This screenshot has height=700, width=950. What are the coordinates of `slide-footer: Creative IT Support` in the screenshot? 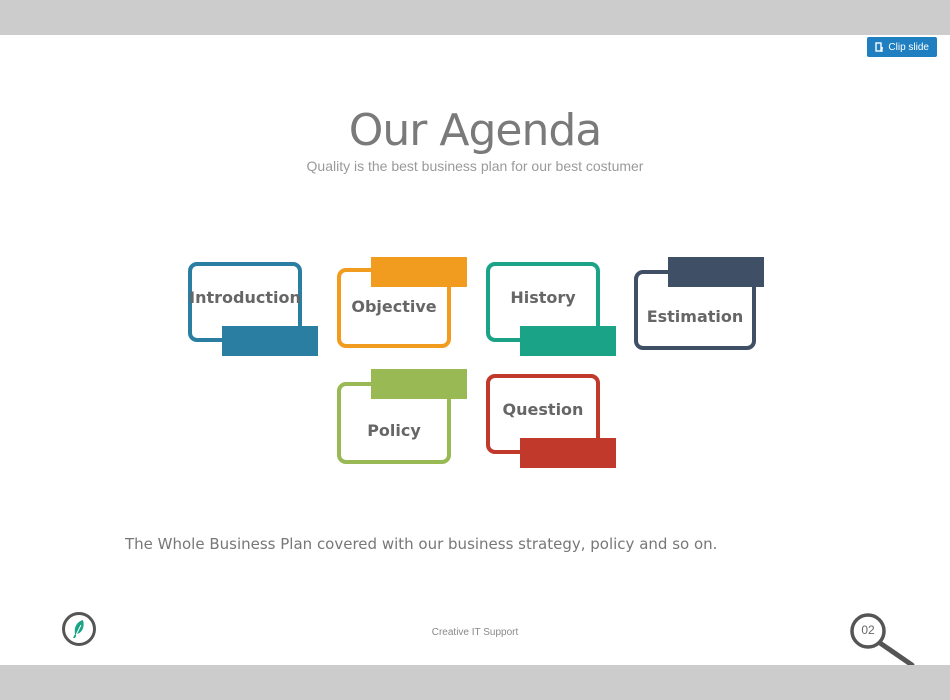 It's located at (475, 632).